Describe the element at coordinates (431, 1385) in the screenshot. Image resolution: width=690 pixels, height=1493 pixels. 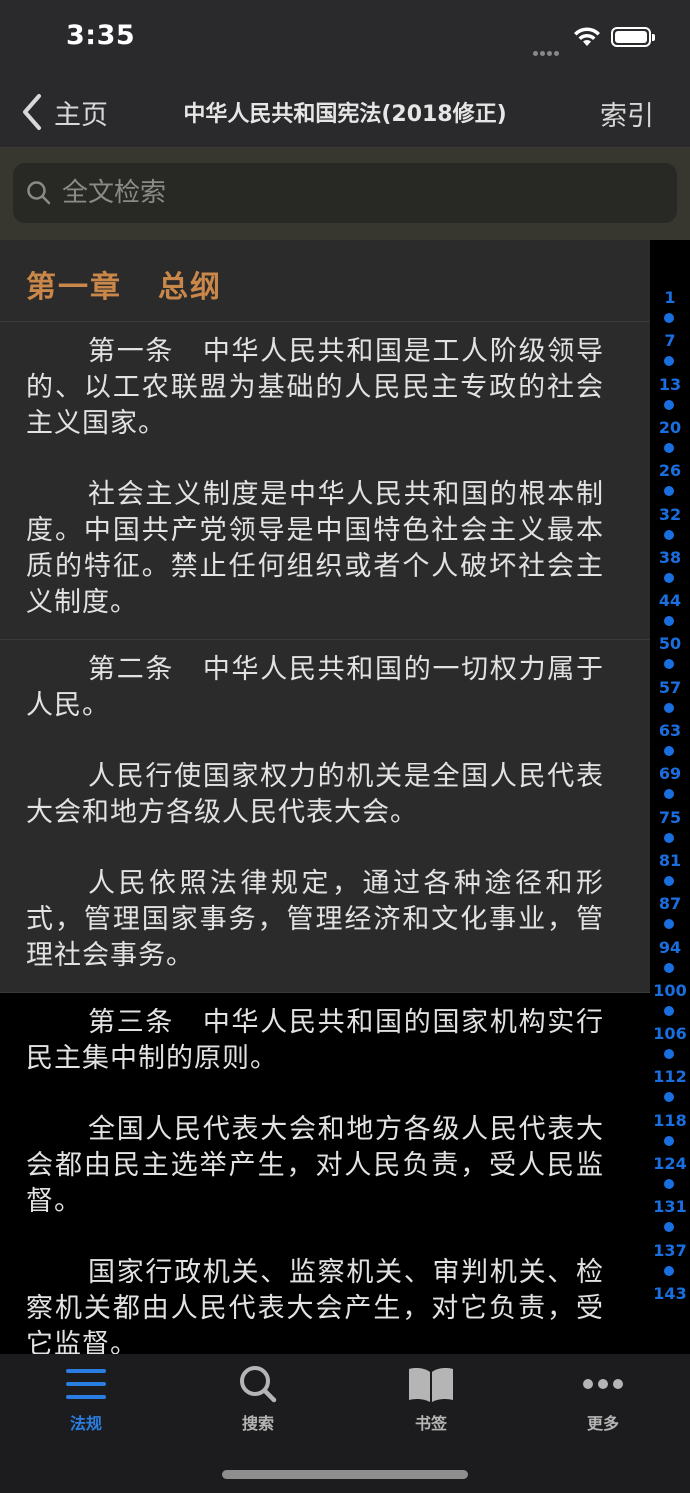
I see `book-icon` at that location.